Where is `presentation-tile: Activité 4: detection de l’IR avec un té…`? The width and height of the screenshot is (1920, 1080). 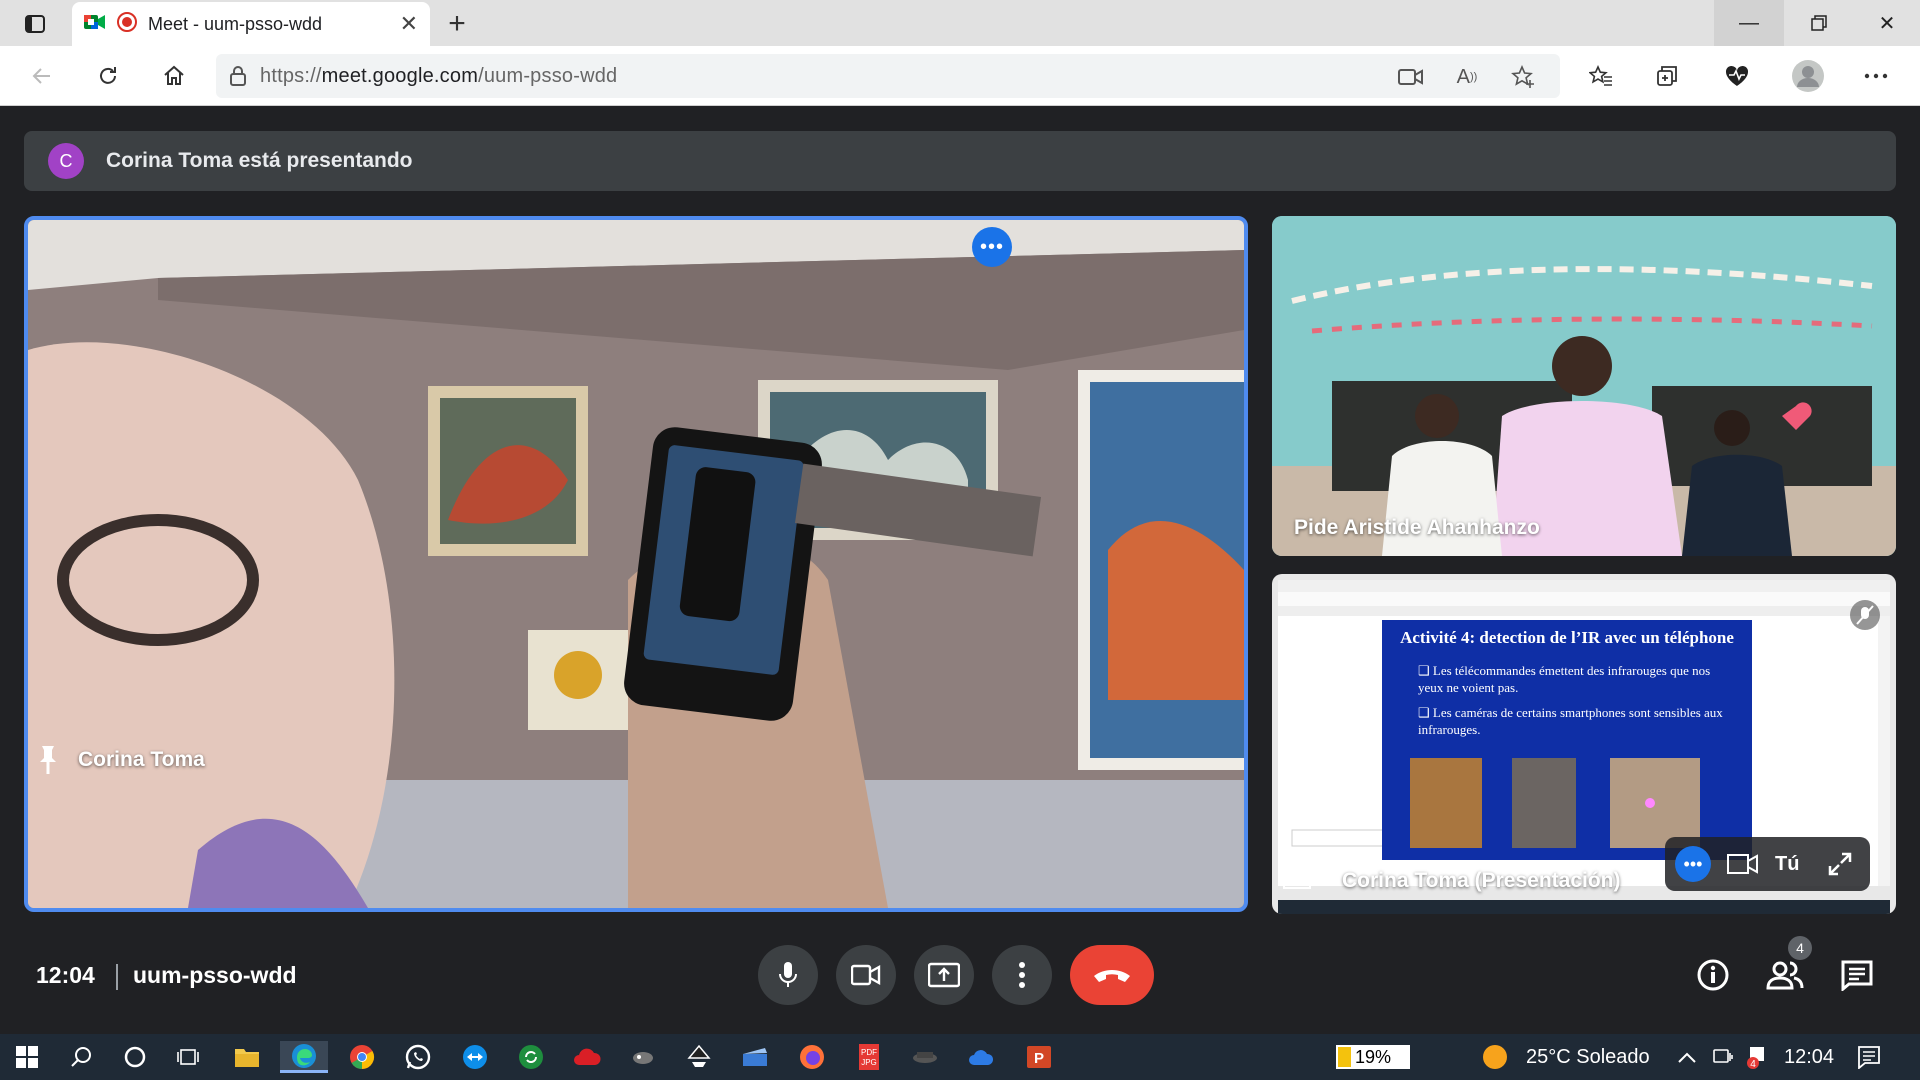
presentation-tile: Activité 4: detection de l’IR avec un té… is located at coordinates (1584, 744).